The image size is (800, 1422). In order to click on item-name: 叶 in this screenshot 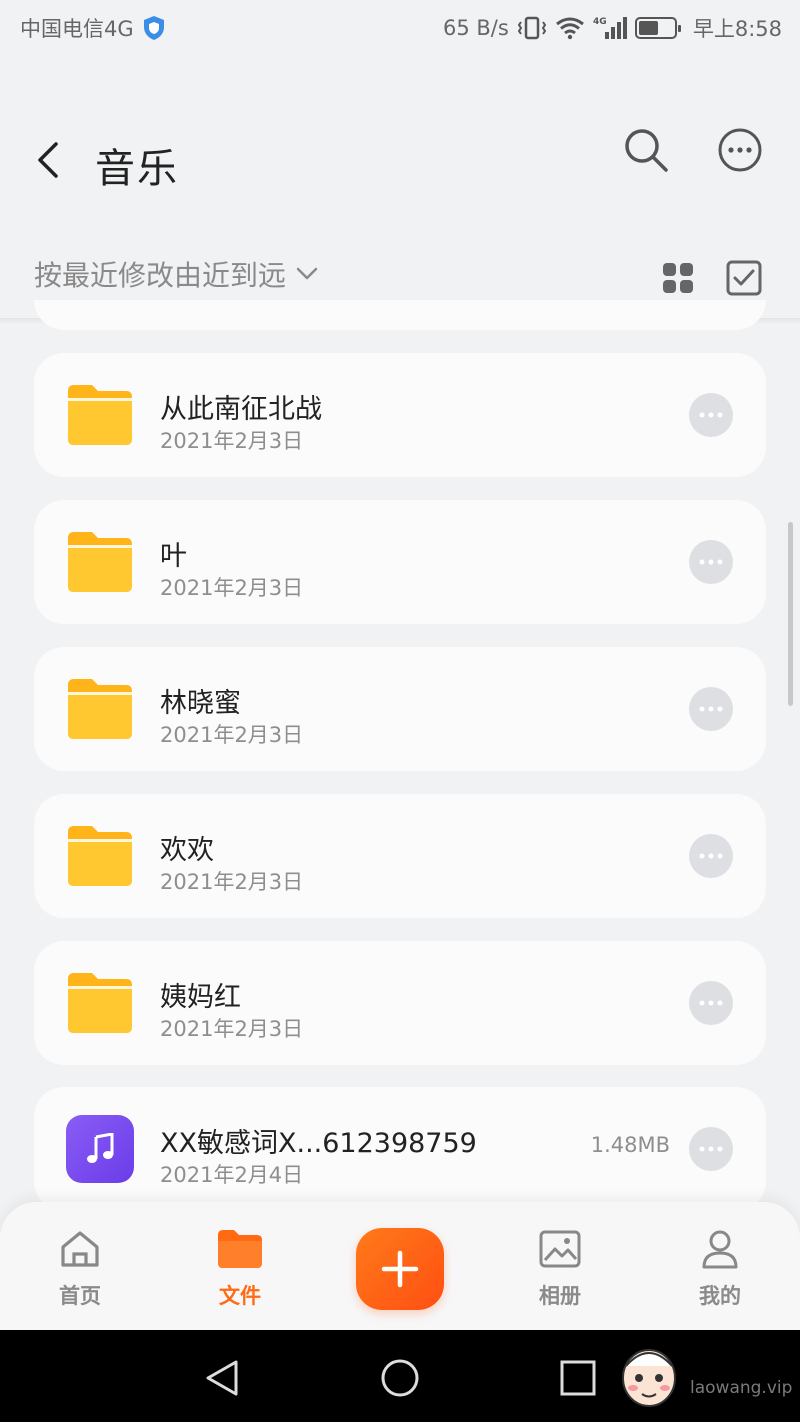, I will do `click(173, 556)`.